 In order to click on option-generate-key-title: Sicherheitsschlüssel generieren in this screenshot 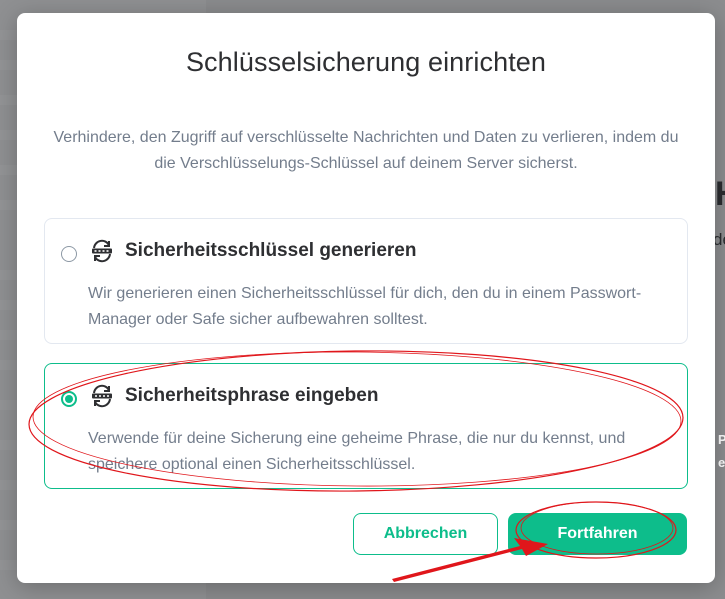, I will do `click(271, 250)`.